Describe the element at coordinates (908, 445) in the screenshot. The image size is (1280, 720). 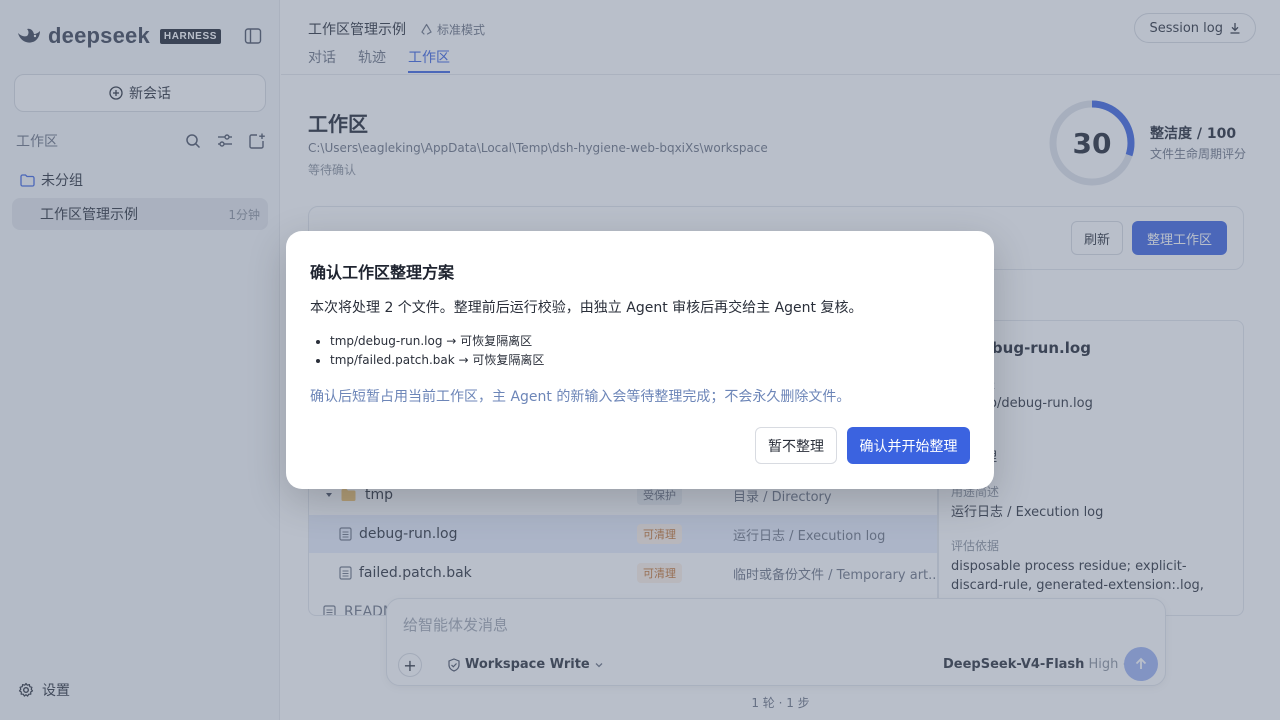
I see `confirm-button: 确认并开始整理` at that location.